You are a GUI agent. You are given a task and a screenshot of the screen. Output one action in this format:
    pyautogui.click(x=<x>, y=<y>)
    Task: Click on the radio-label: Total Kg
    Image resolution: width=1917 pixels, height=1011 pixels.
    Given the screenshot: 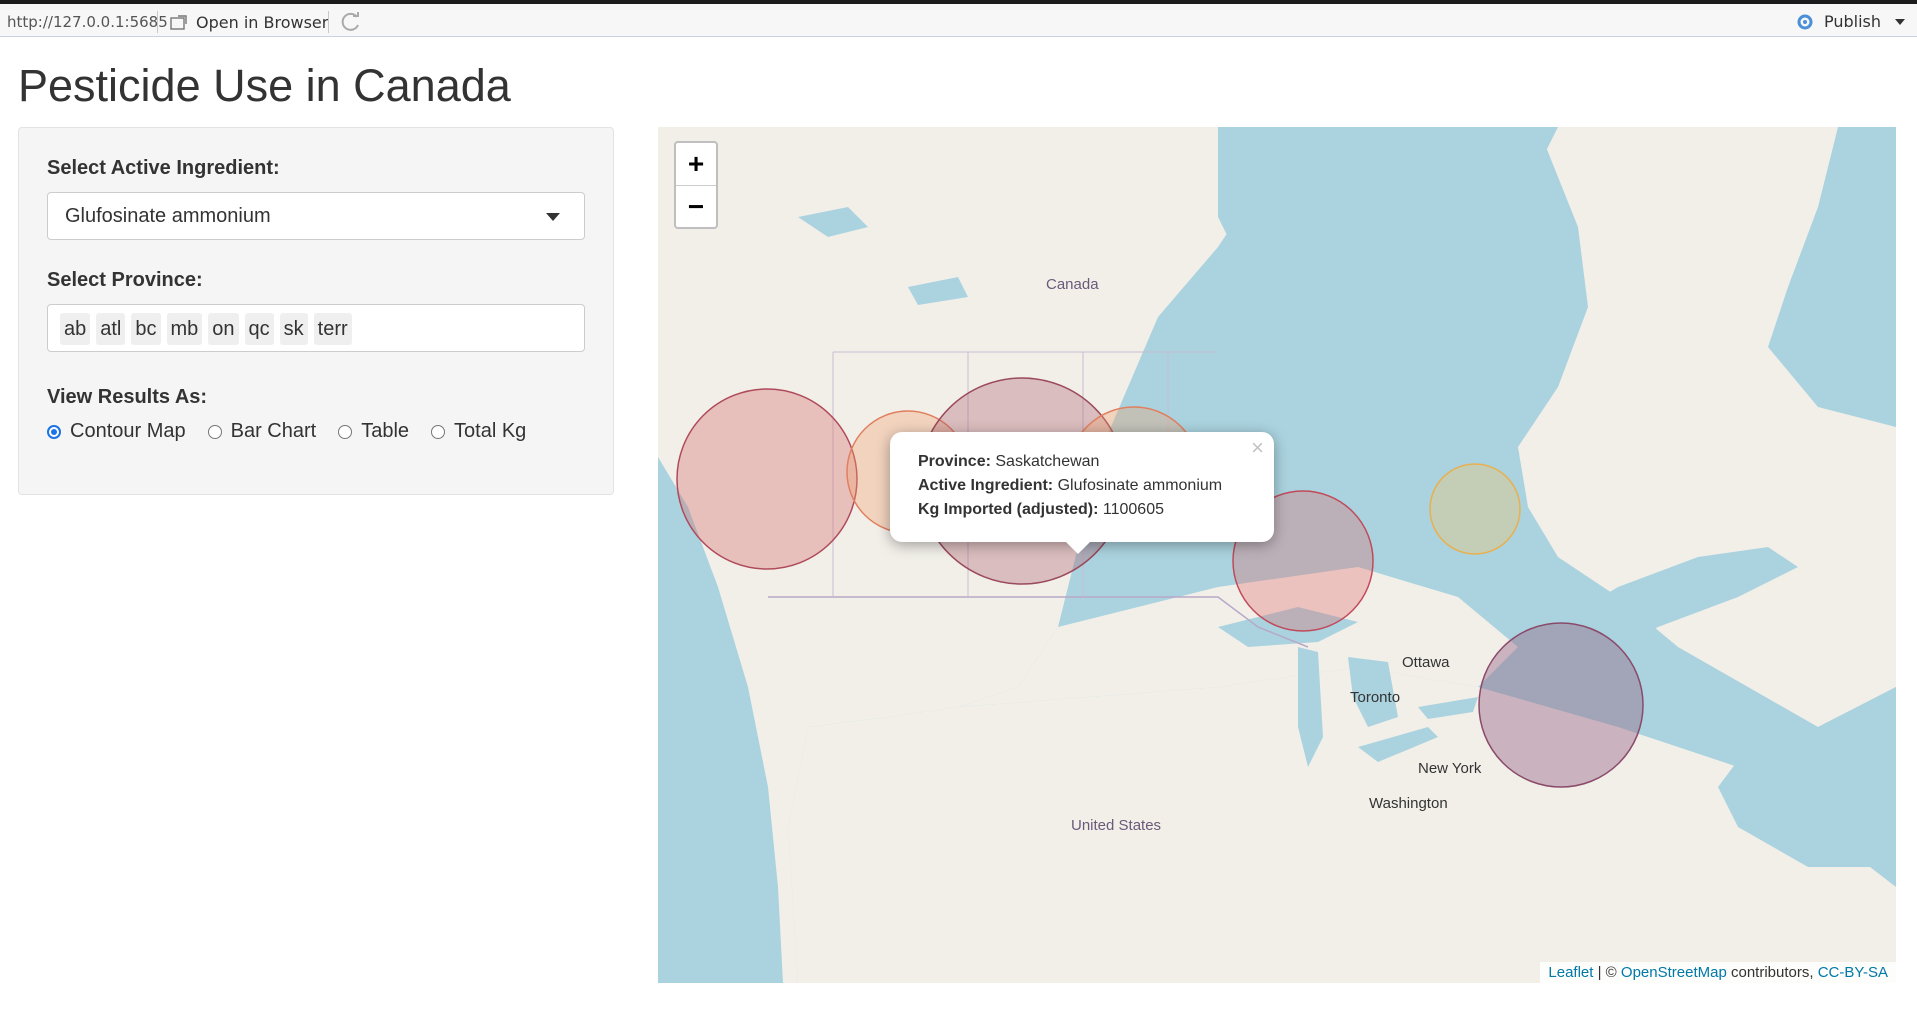 What is the action you would take?
    pyautogui.click(x=490, y=431)
    